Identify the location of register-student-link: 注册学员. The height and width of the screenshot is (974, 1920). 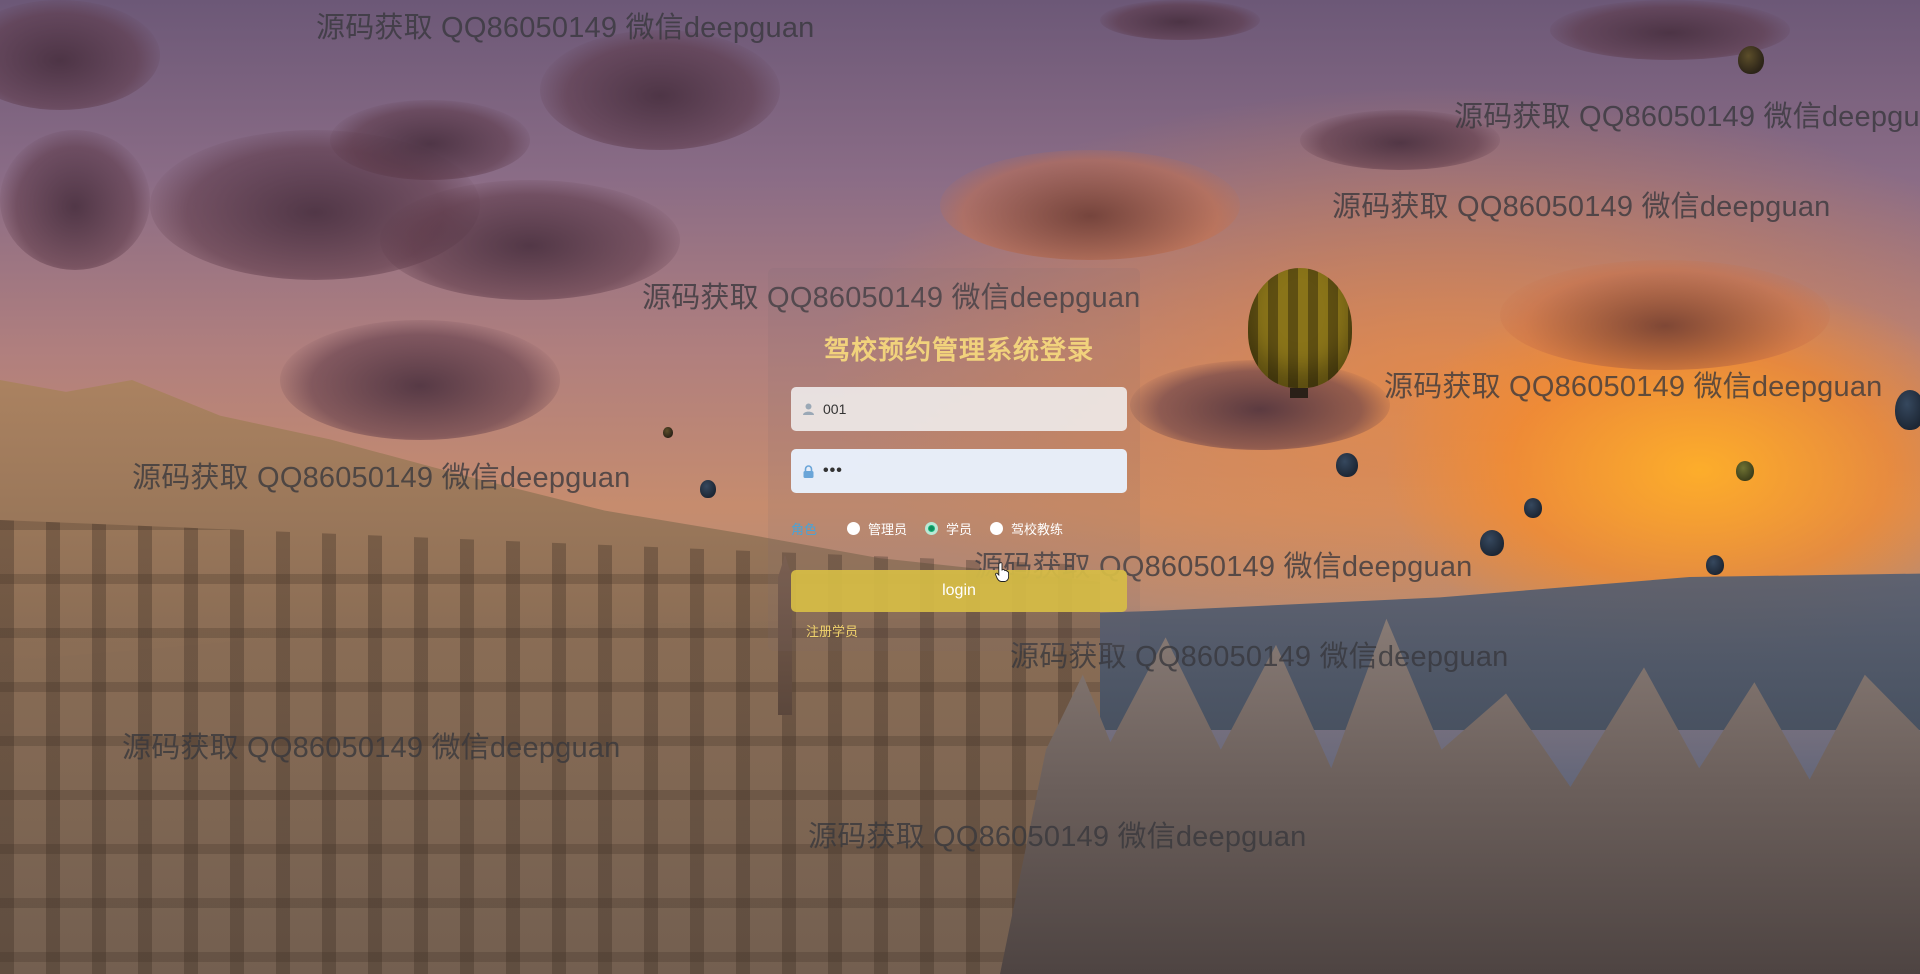
(832, 630).